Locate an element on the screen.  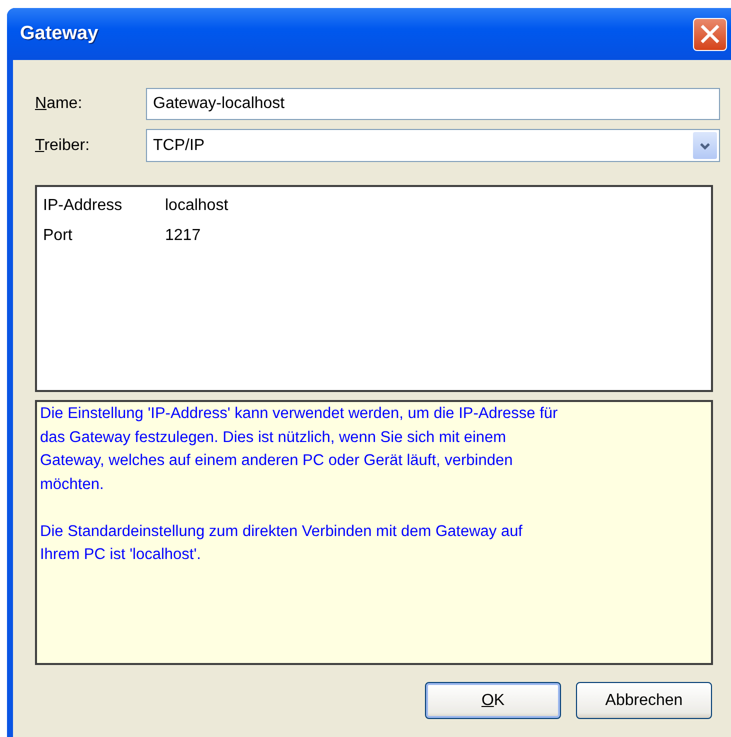
field-label: Name: is located at coordinates (59, 104).